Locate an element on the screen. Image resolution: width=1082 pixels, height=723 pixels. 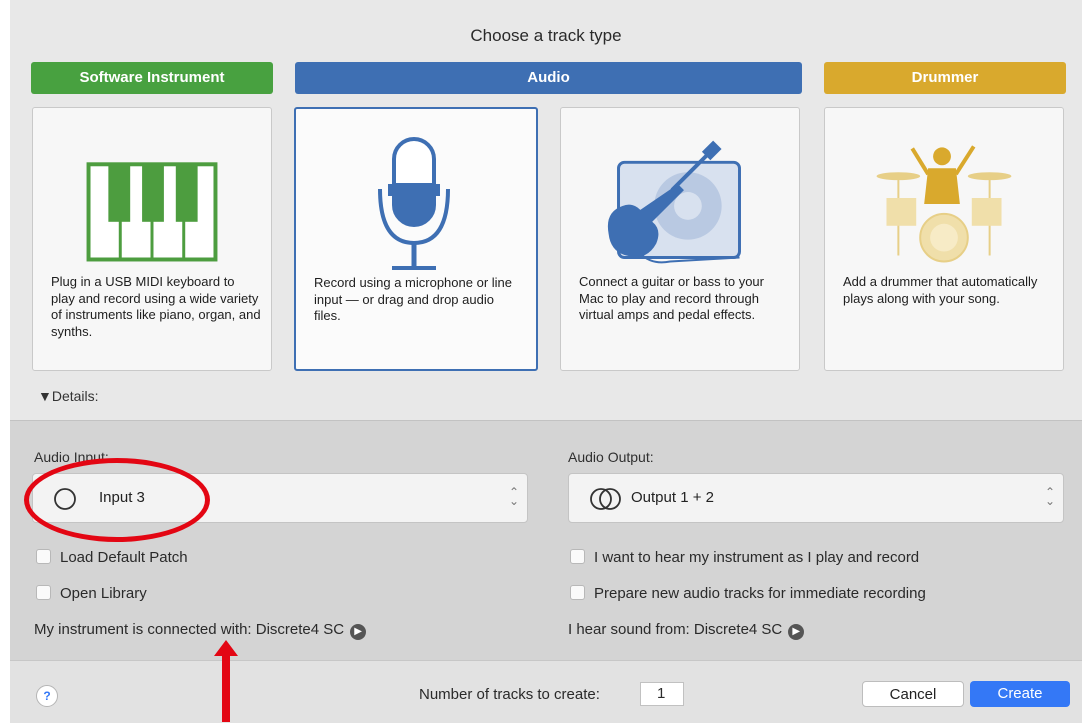
dialog-title: Choose a track type is located at coordinates (546, 35).